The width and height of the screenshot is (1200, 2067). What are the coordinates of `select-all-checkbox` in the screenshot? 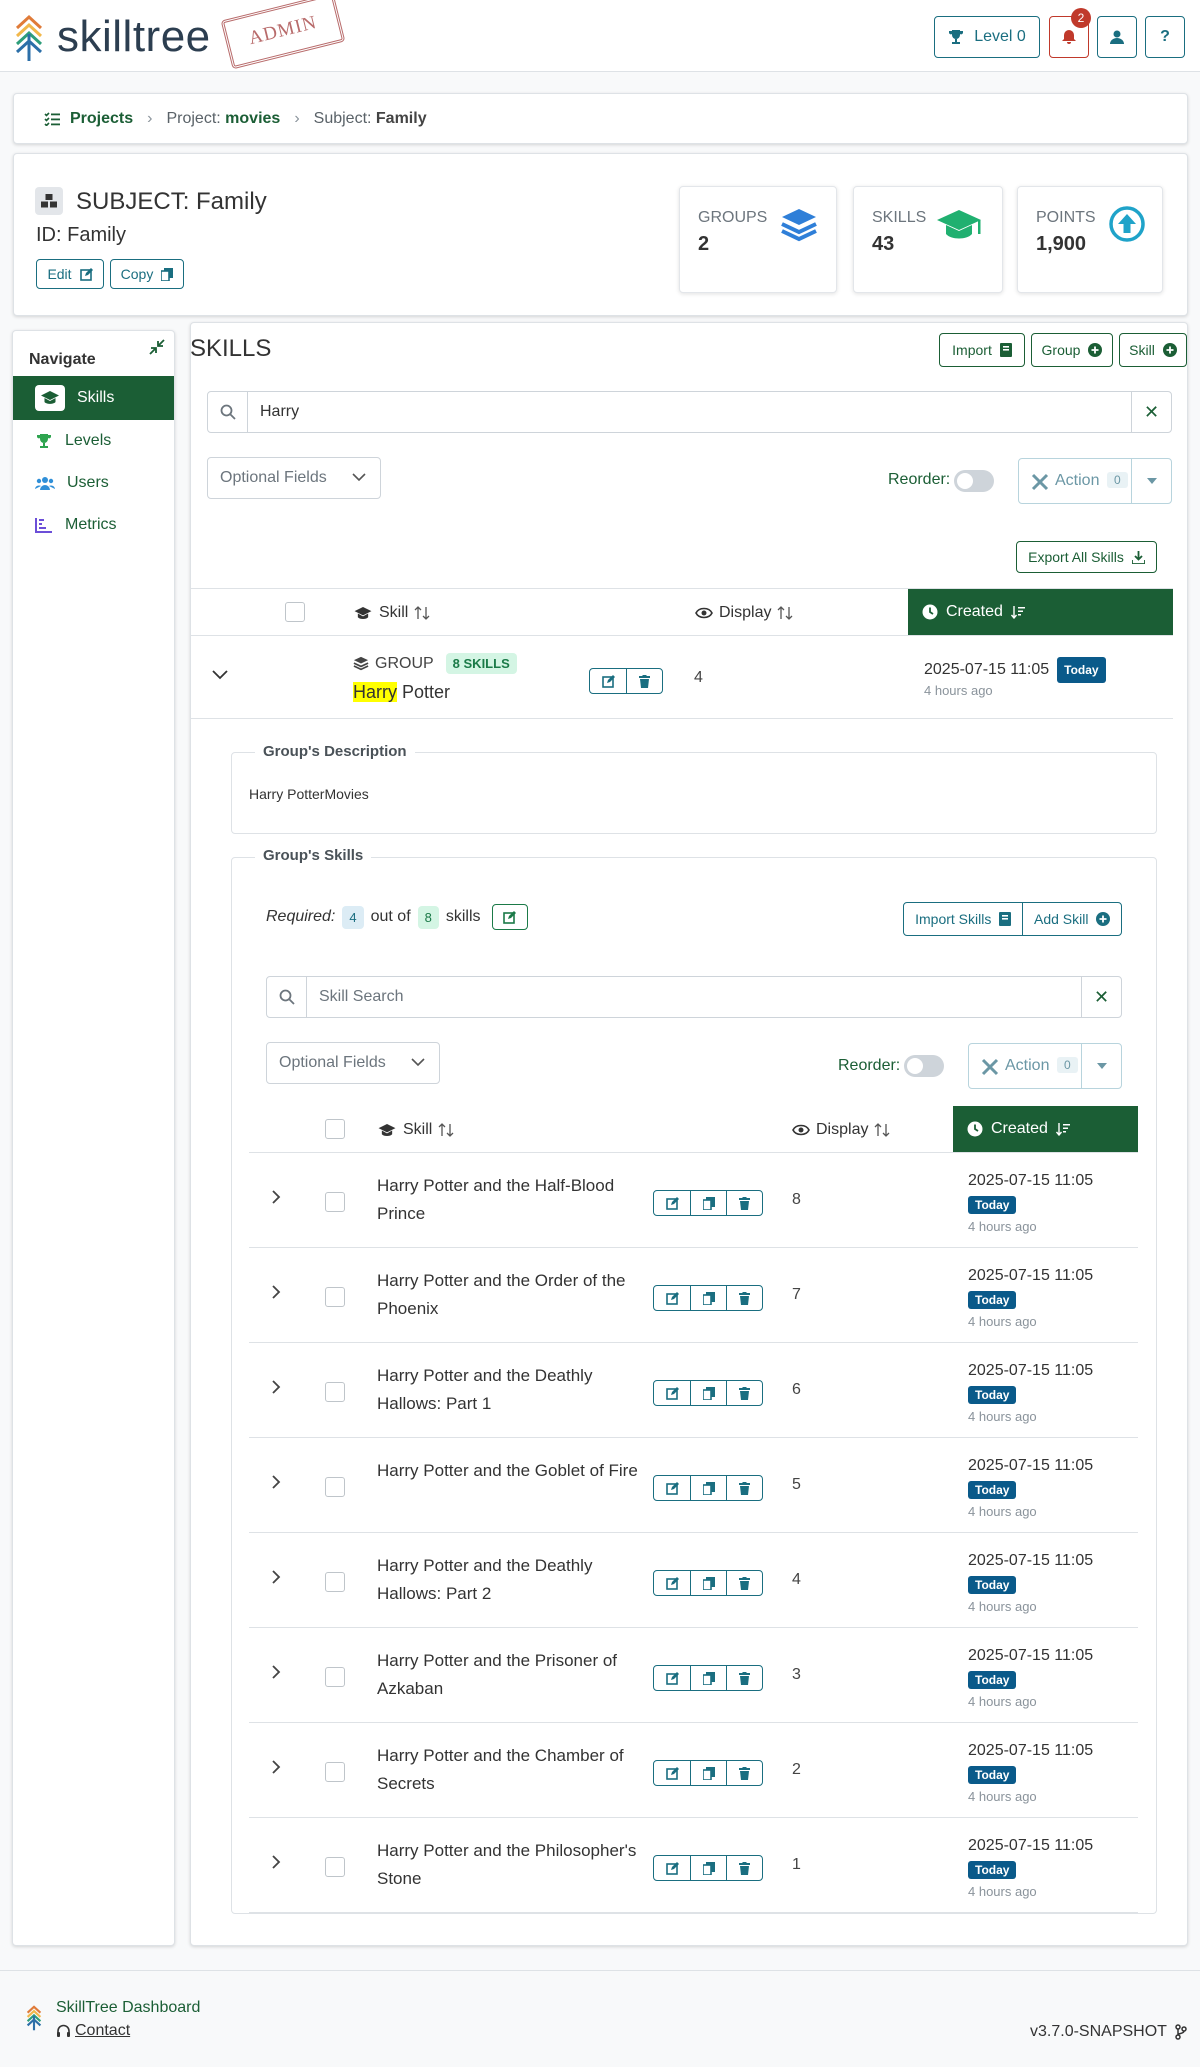 It's located at (295, 612).